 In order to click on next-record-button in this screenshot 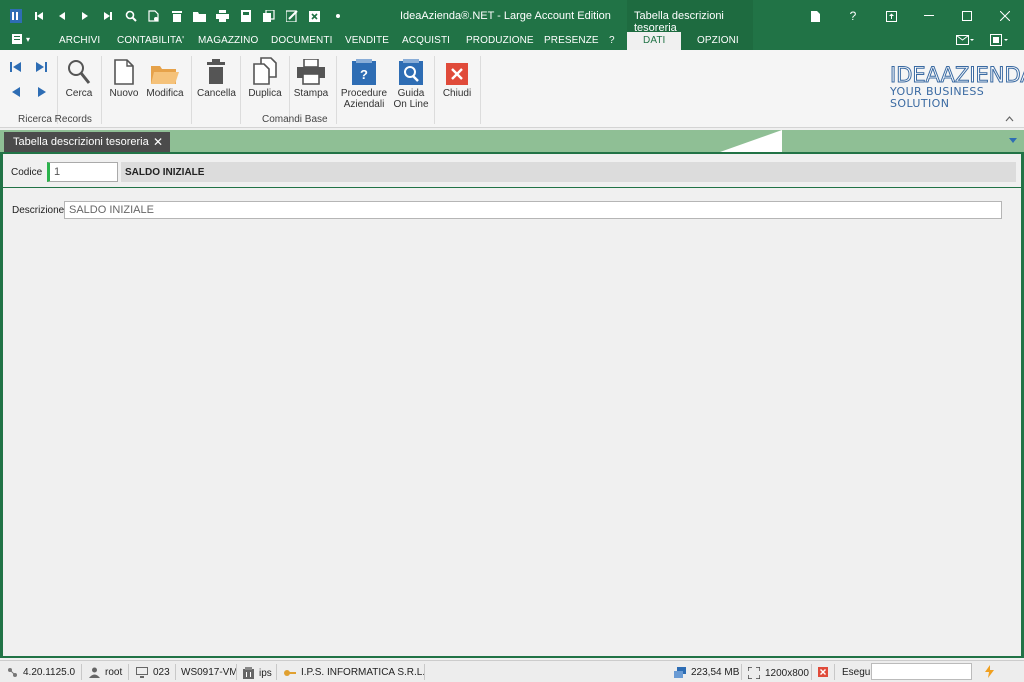, I will do `click(42, 93)`.